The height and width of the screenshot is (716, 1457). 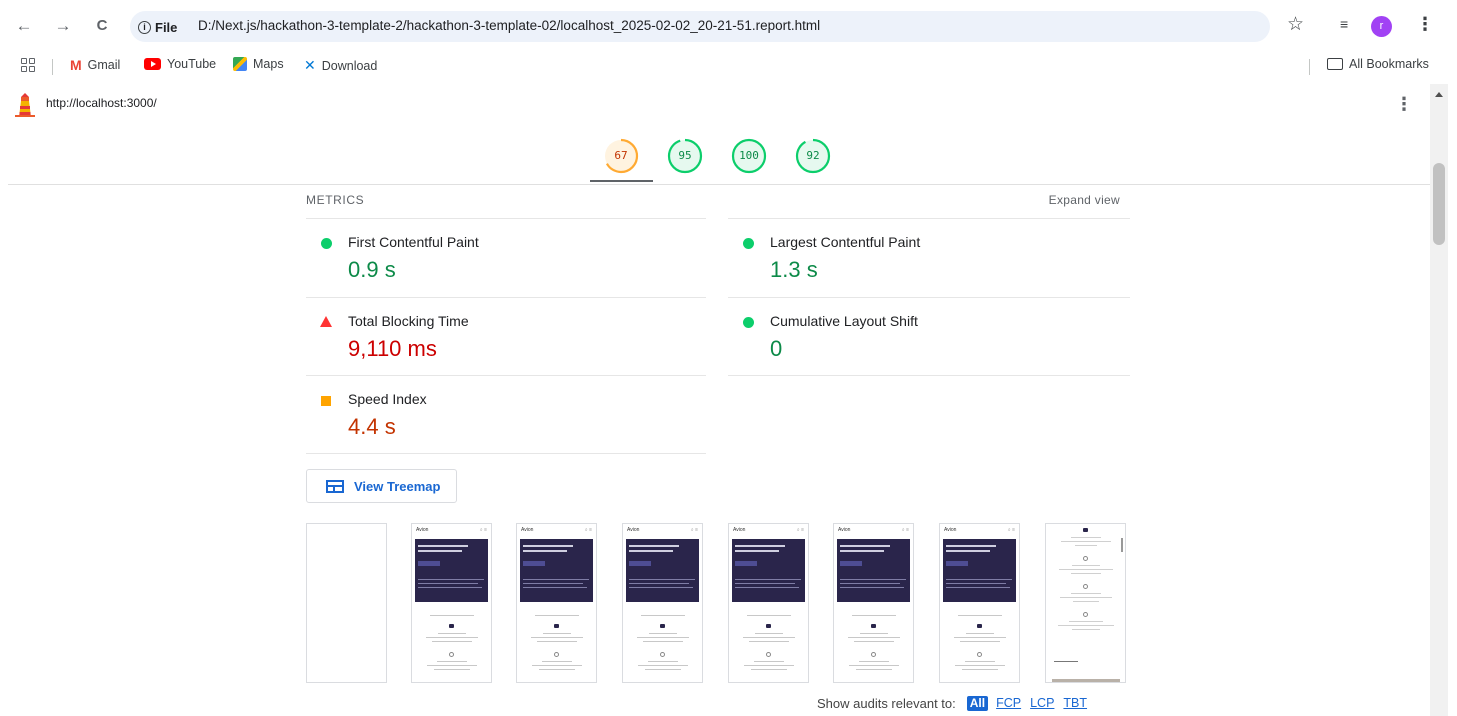 I want to click on bookmark-star-icon: ☆, so click(x=1295, y=25).